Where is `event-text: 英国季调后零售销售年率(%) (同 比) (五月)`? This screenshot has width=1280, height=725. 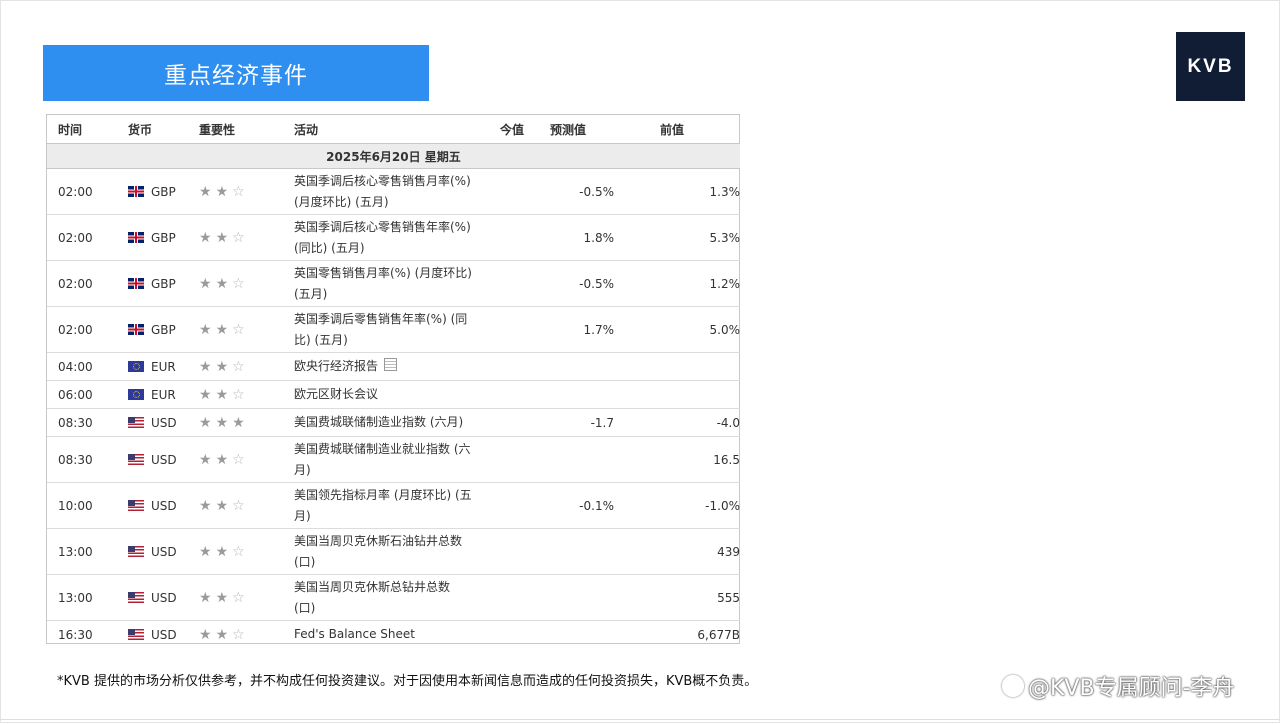
event-text: 英国季调后零售销售年率(%) (同 比) (五月) is located at coordinates (381, 329).